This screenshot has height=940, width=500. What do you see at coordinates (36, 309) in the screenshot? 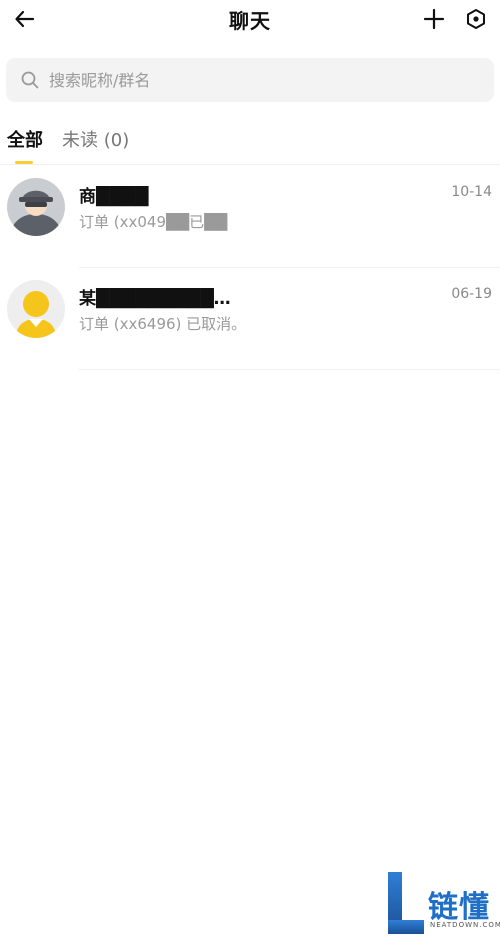
I see `yellow-person-avatar-icon` at bounding box center [36, 309].